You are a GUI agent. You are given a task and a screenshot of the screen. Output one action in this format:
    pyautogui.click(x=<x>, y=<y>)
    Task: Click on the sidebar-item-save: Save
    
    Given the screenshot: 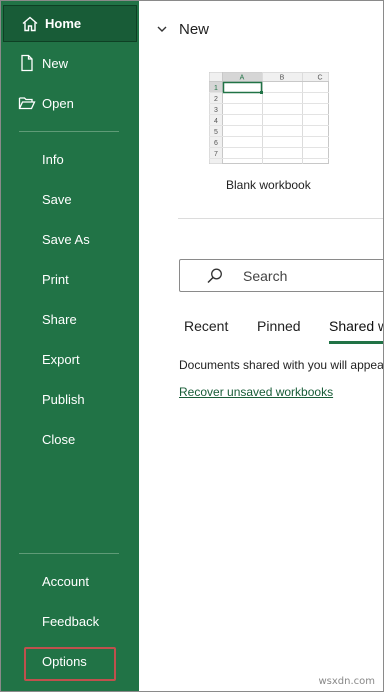 What is the action you would take?
    pyautogui.click(x=70, y=199)
    